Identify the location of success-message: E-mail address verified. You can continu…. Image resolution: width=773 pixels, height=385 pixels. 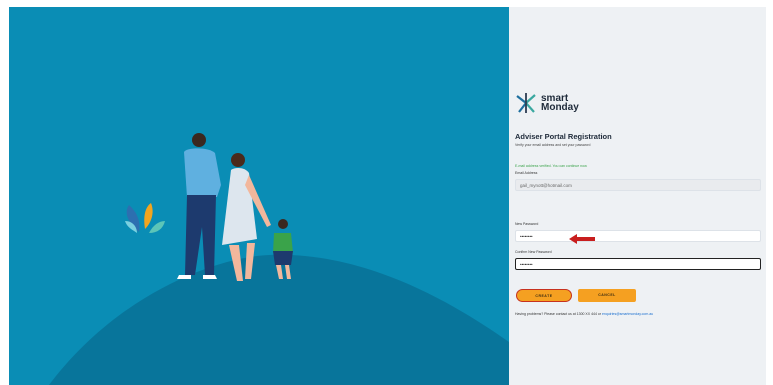
(551, 166).